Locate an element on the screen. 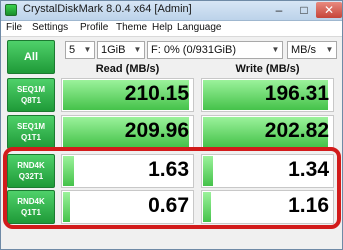  write-result-value: 196.31 is located at coordinates (296, 93).